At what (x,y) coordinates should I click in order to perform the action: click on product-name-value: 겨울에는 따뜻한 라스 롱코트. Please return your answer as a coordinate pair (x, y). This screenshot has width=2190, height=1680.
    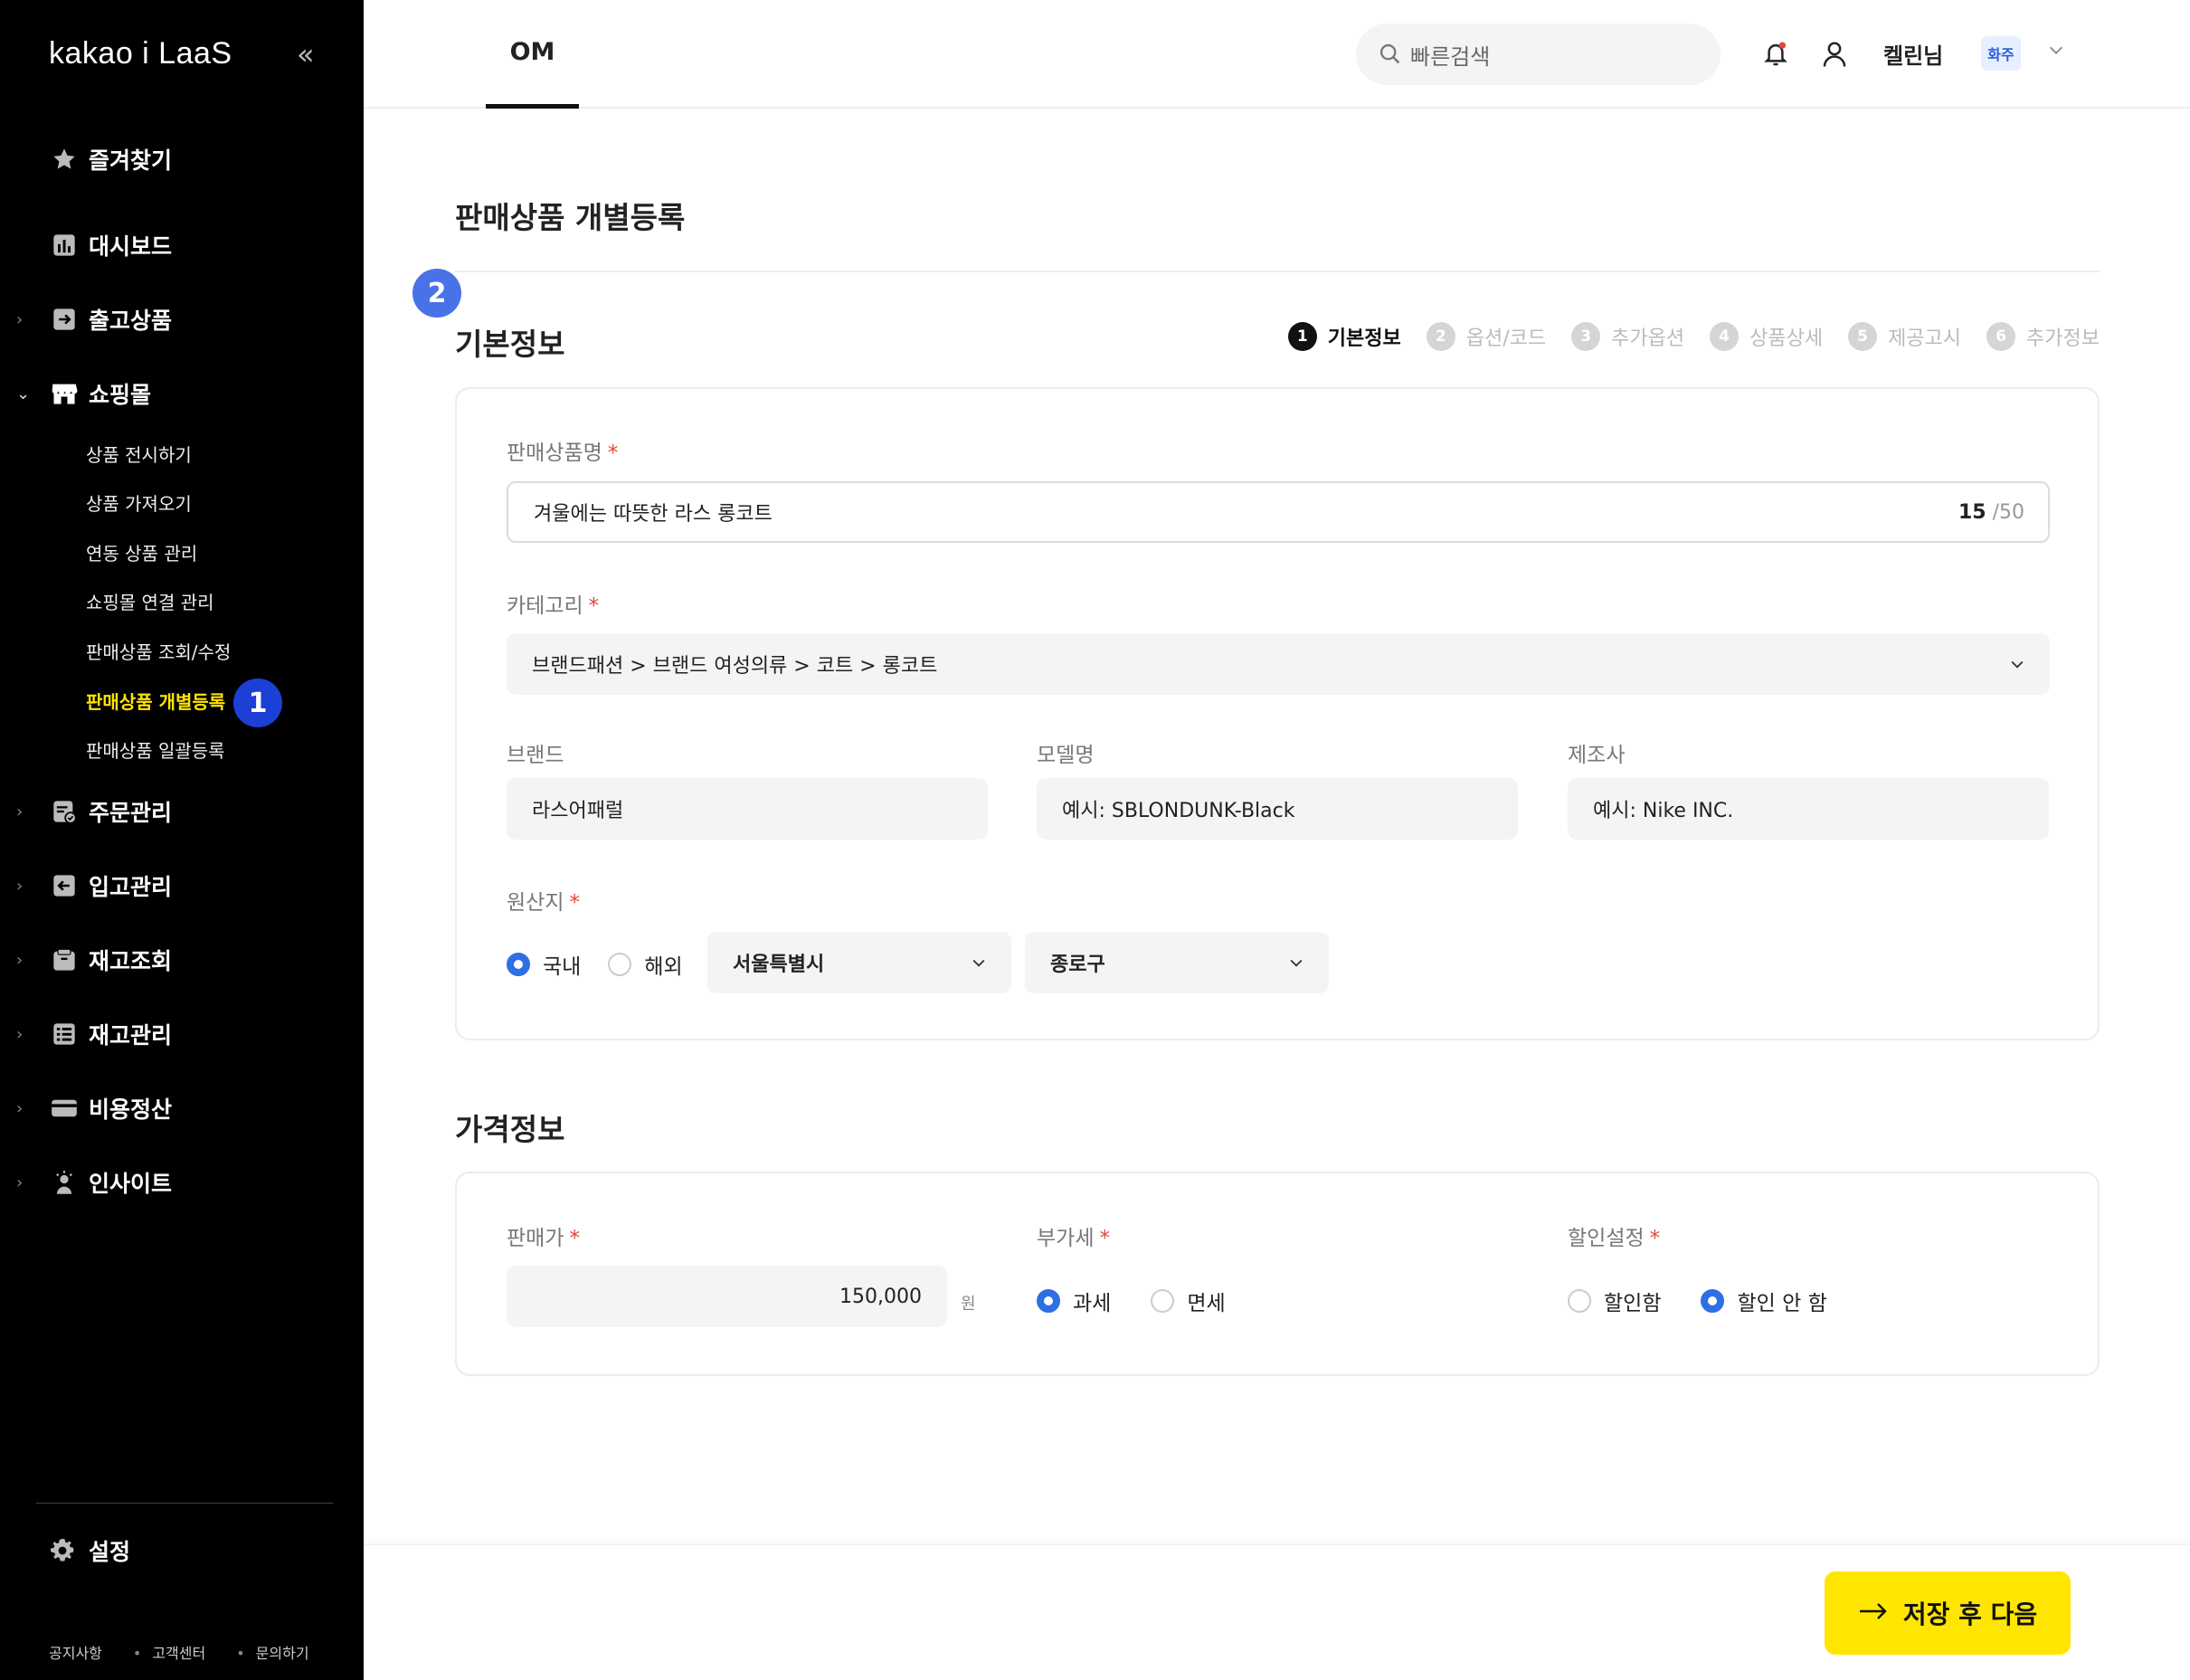
    Looking at the image, I should click on (653, 515).